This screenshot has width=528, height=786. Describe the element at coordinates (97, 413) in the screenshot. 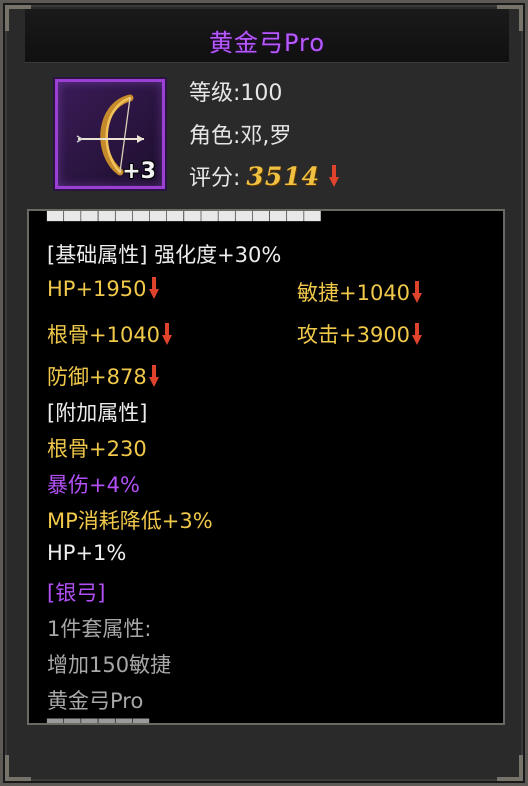

I see `extra-attr-header: [附加属性]` at that location.